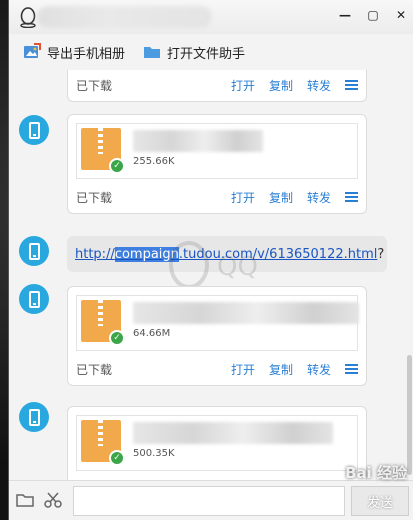 Image resolution: width=413 pixels, height=520 pixels. What do you see at coordinates (345, 15) in the screenshot?
I see `minimize-button: —` at bounding box center [345, 15].